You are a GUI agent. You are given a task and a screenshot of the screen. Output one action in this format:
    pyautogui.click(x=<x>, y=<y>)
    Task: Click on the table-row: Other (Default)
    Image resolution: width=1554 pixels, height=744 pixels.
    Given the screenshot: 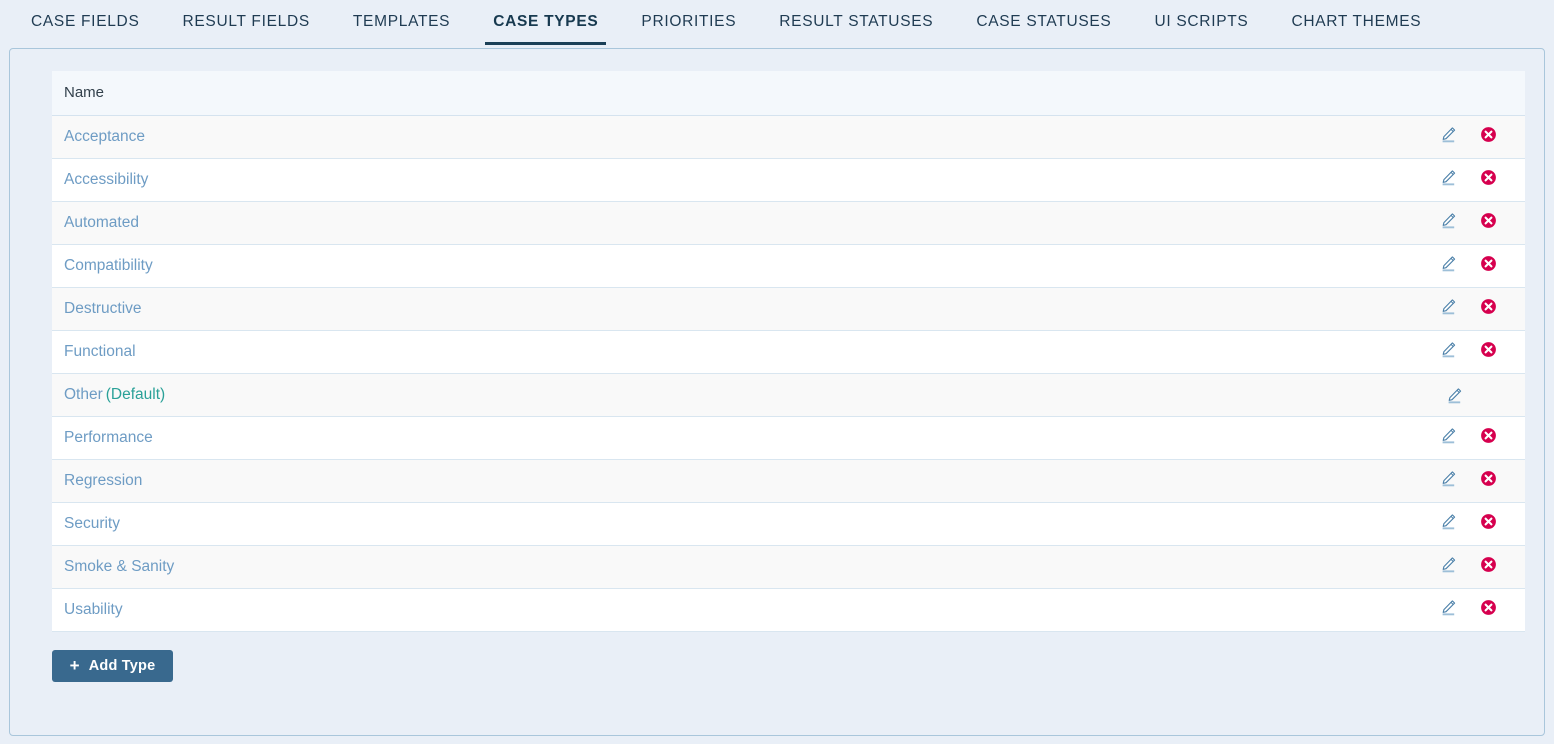 What is the action you would take?
    pyautogui.click(x=788, y=395)
    